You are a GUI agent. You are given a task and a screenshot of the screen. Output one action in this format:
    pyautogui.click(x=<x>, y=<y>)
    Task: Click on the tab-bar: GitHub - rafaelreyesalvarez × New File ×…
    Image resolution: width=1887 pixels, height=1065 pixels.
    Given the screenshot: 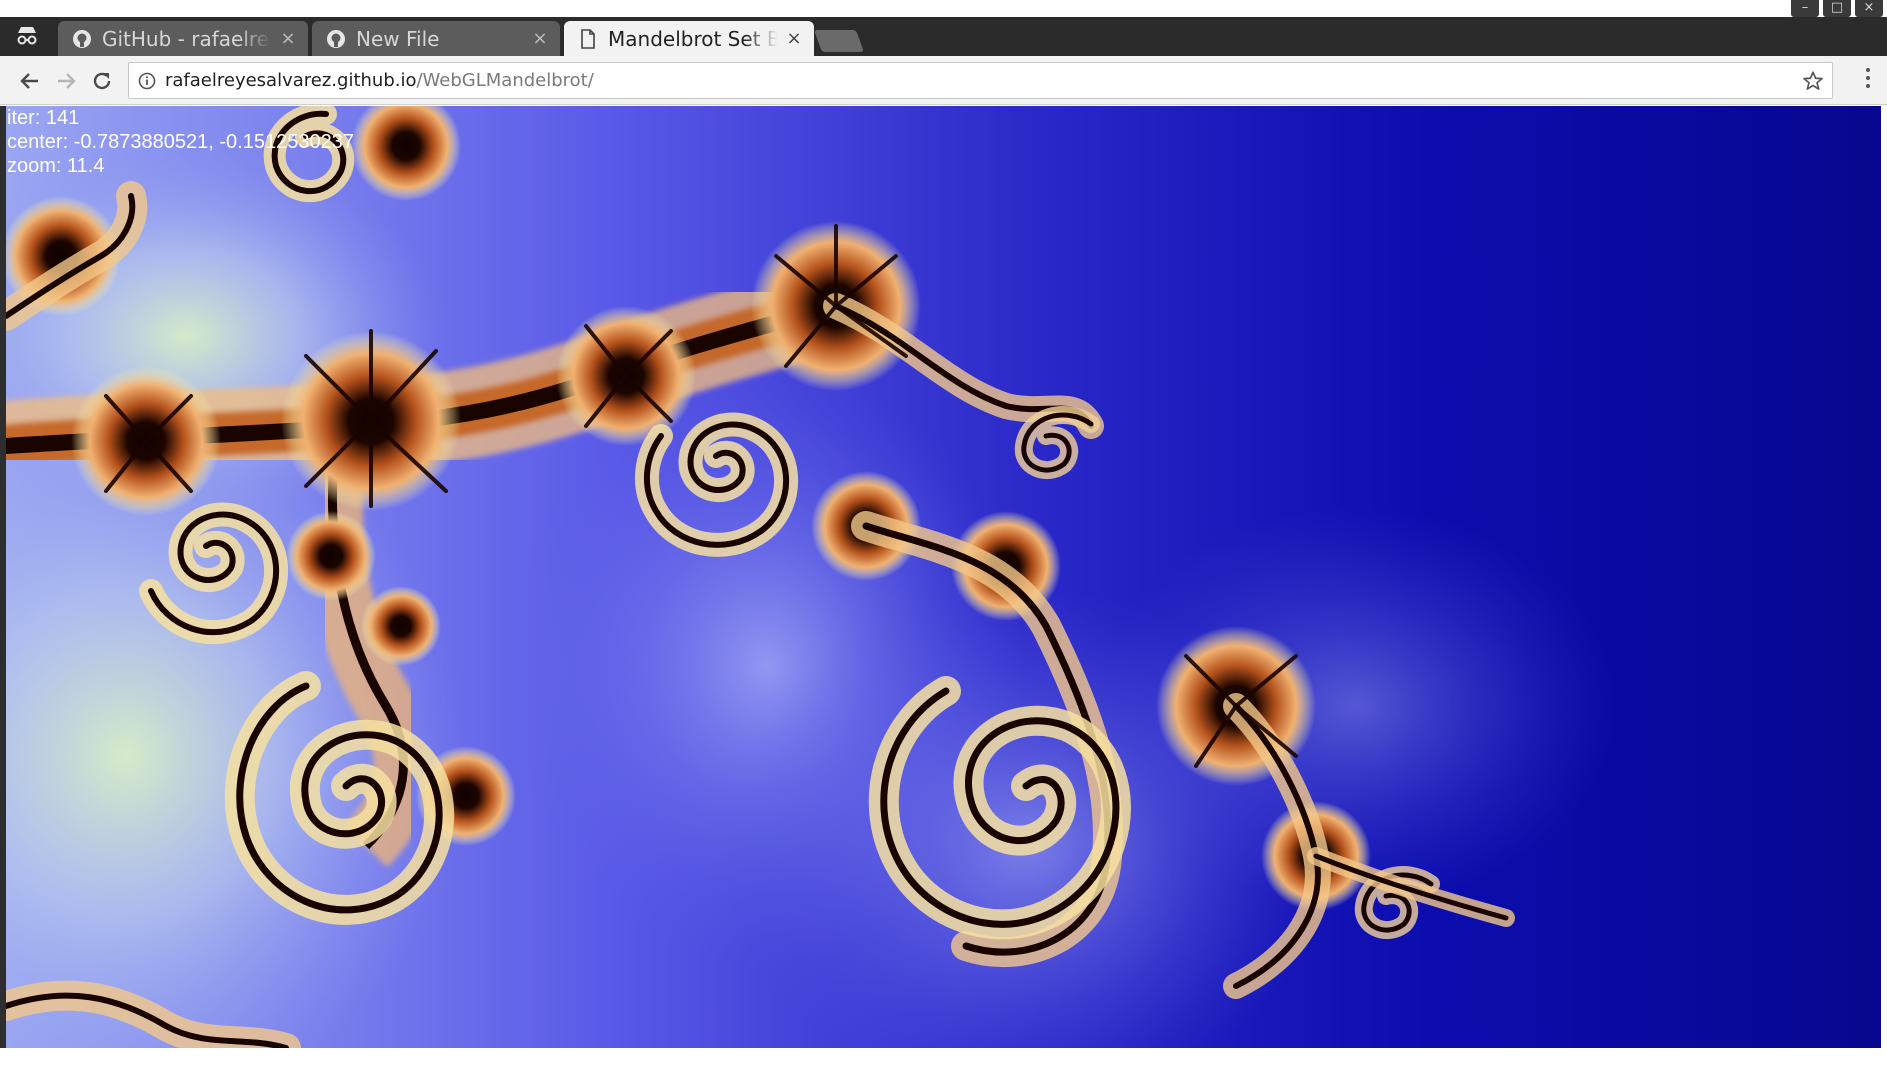 What is the action you would take?
    pyautogui.click(x=943, y=36)
    